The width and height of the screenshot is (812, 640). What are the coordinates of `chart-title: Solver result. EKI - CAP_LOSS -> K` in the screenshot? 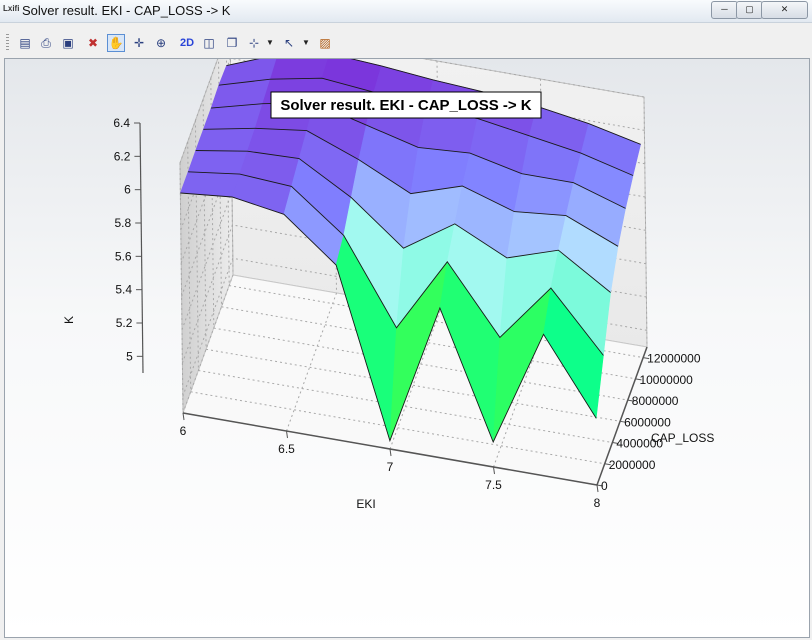 It's located at (405, 105).